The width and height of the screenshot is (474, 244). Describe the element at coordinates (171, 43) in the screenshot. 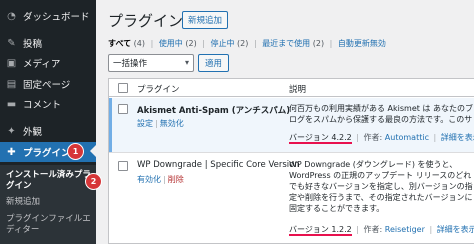

I see `filter-active: 使用中` at that location.